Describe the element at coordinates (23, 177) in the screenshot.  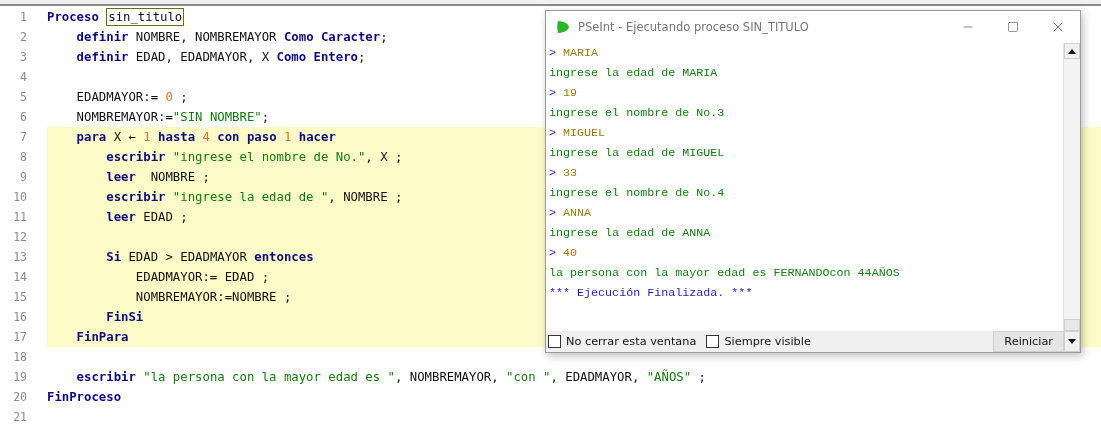
I see `line-number: 9` at that location.